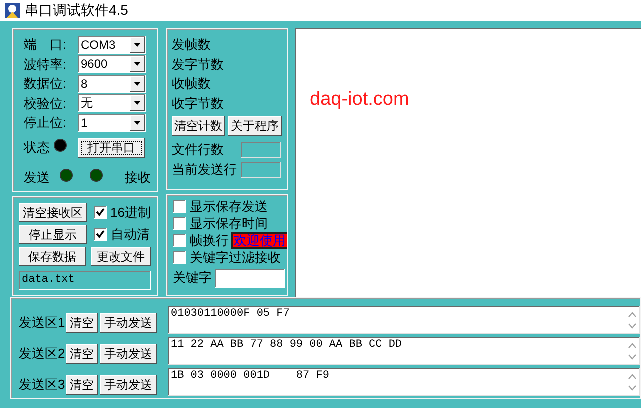  I want to click on dropdown: 8, so click(112, 83).